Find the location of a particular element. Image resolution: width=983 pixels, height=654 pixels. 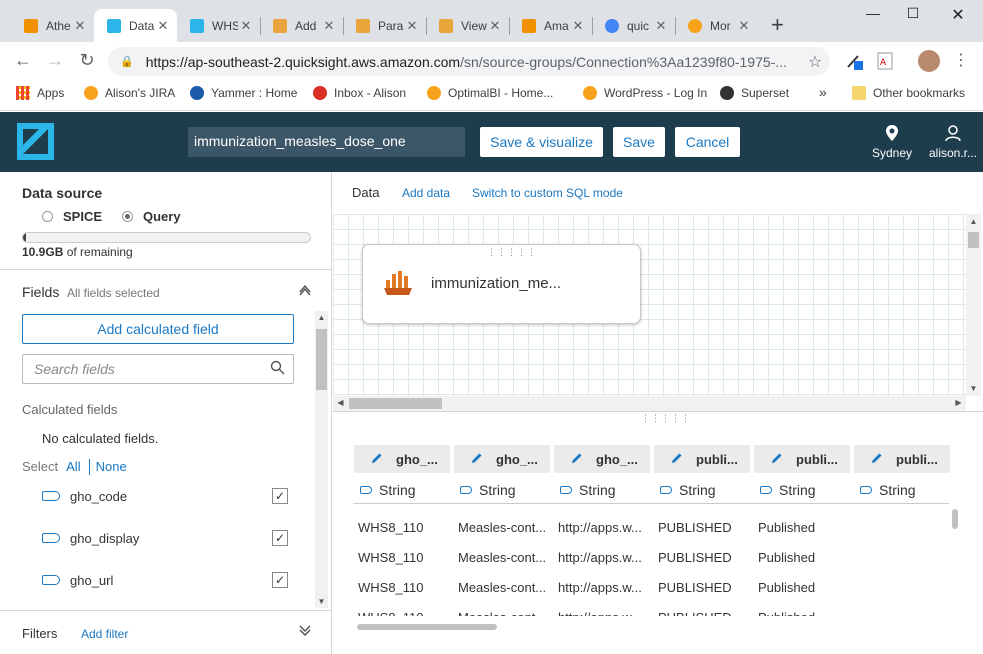

browser-tab: Para ✕ is located at coordinates (384, 25).